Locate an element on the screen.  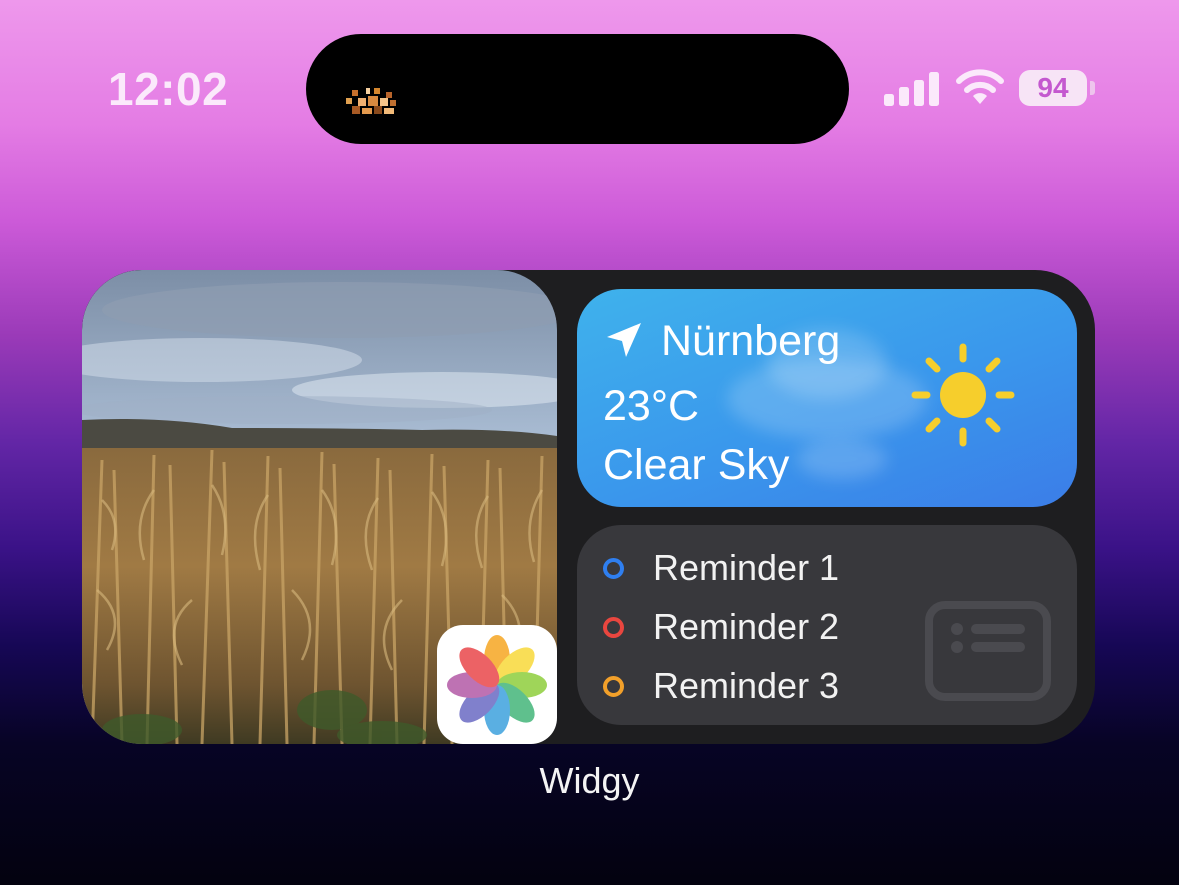
reminder-item-2: Reminder 2 is located at coordinates (721, 627).